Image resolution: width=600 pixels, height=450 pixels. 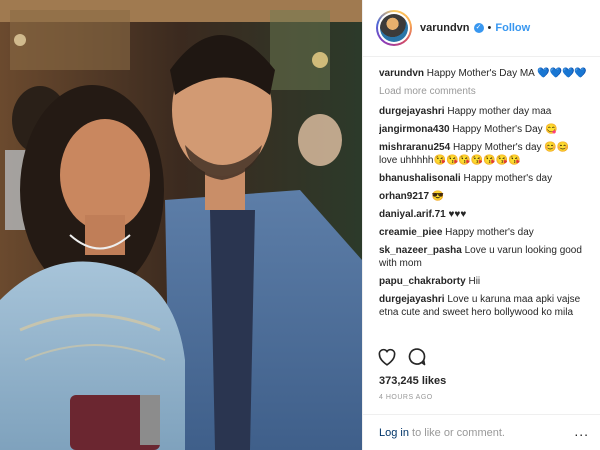 I want to click on comment-username: bhanushalisonali, so click(x=420, y=178).